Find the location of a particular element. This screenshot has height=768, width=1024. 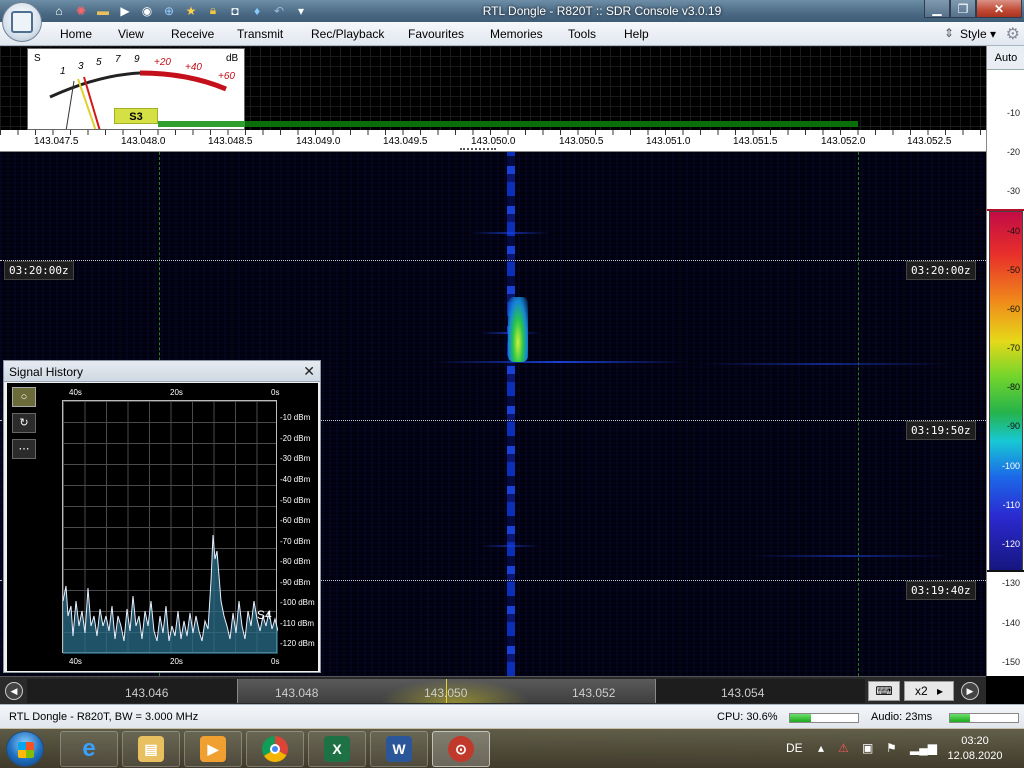

signal-history-s-reading: S4 is located at coordinates (264, 615).